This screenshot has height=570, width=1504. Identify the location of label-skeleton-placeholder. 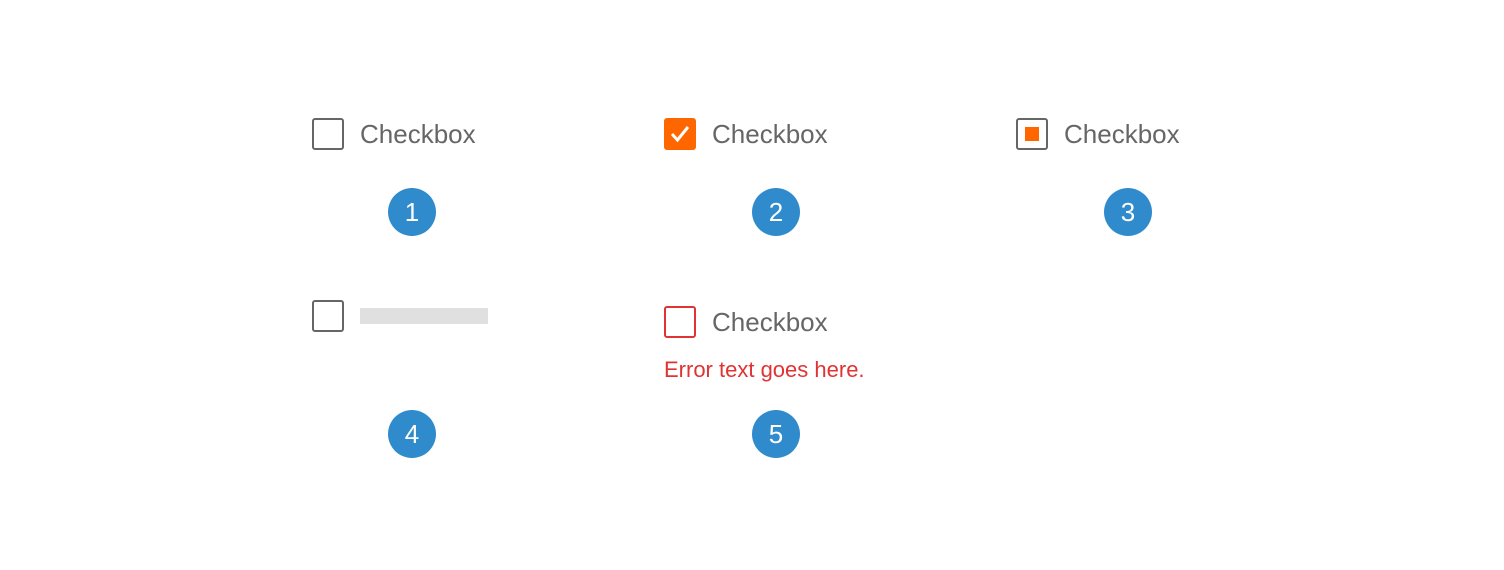
(424, 316).